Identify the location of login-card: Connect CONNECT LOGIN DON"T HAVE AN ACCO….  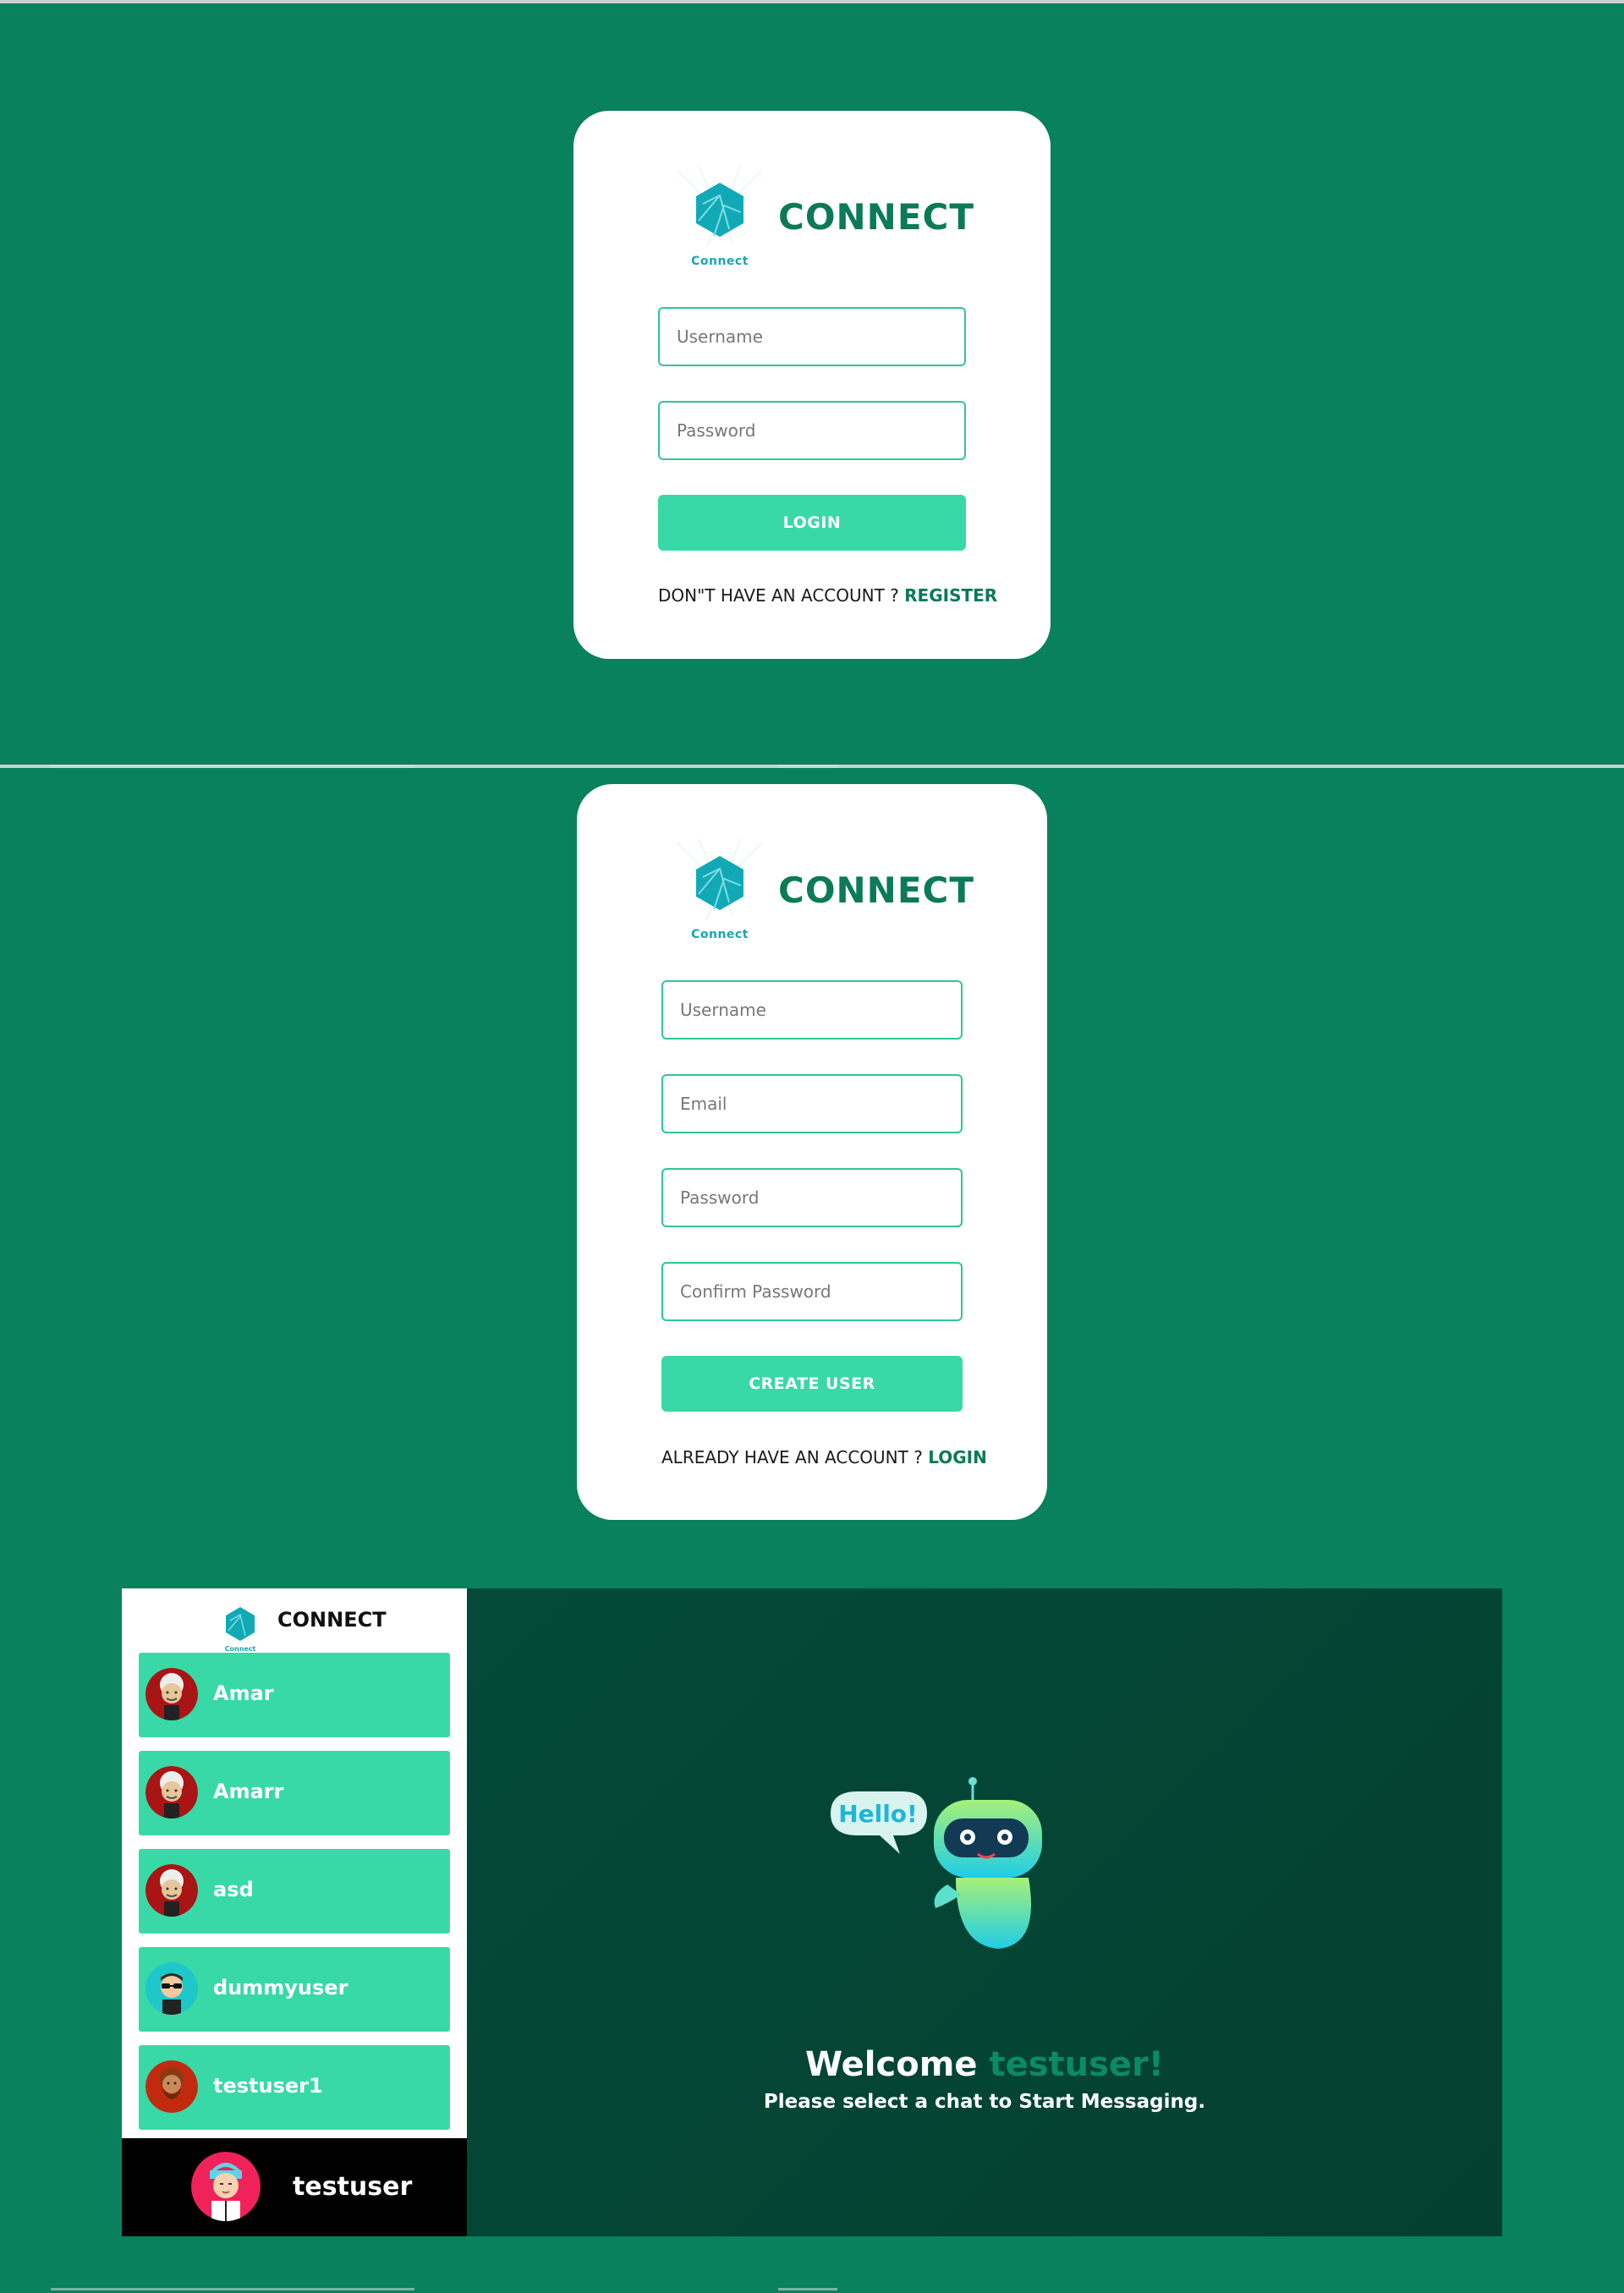
(812, 385).